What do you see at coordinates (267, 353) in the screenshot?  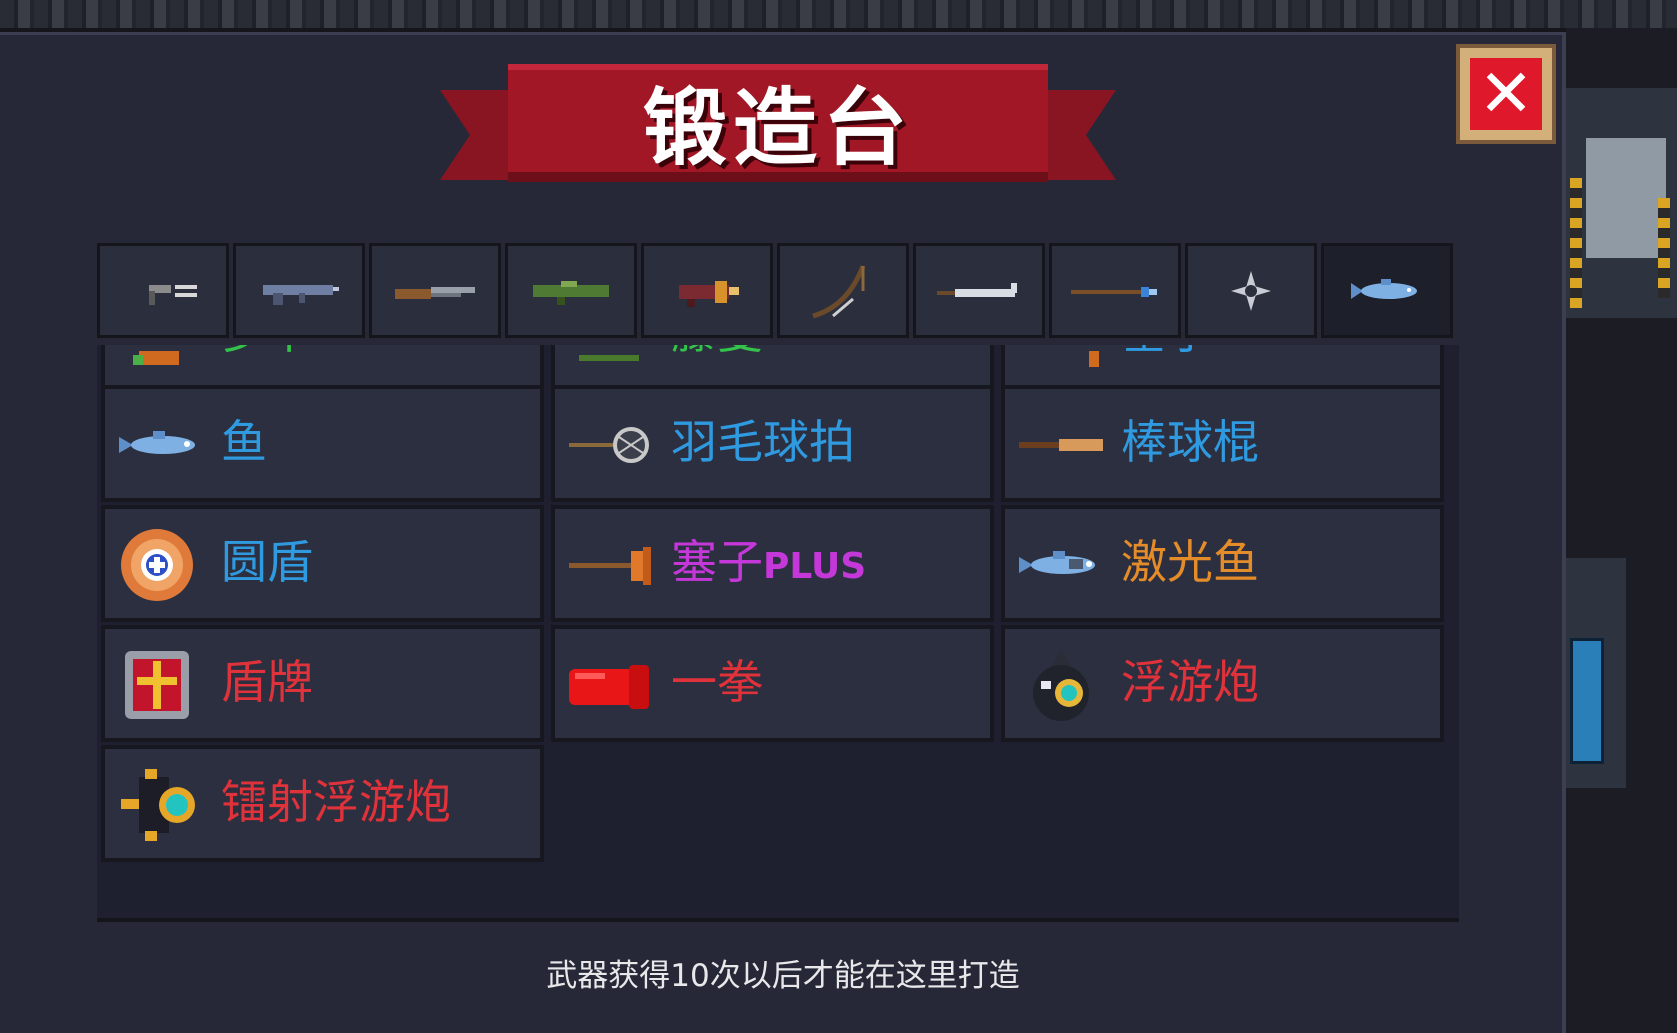 I see `item-name: 梦下` at bounding box center [267, 353].